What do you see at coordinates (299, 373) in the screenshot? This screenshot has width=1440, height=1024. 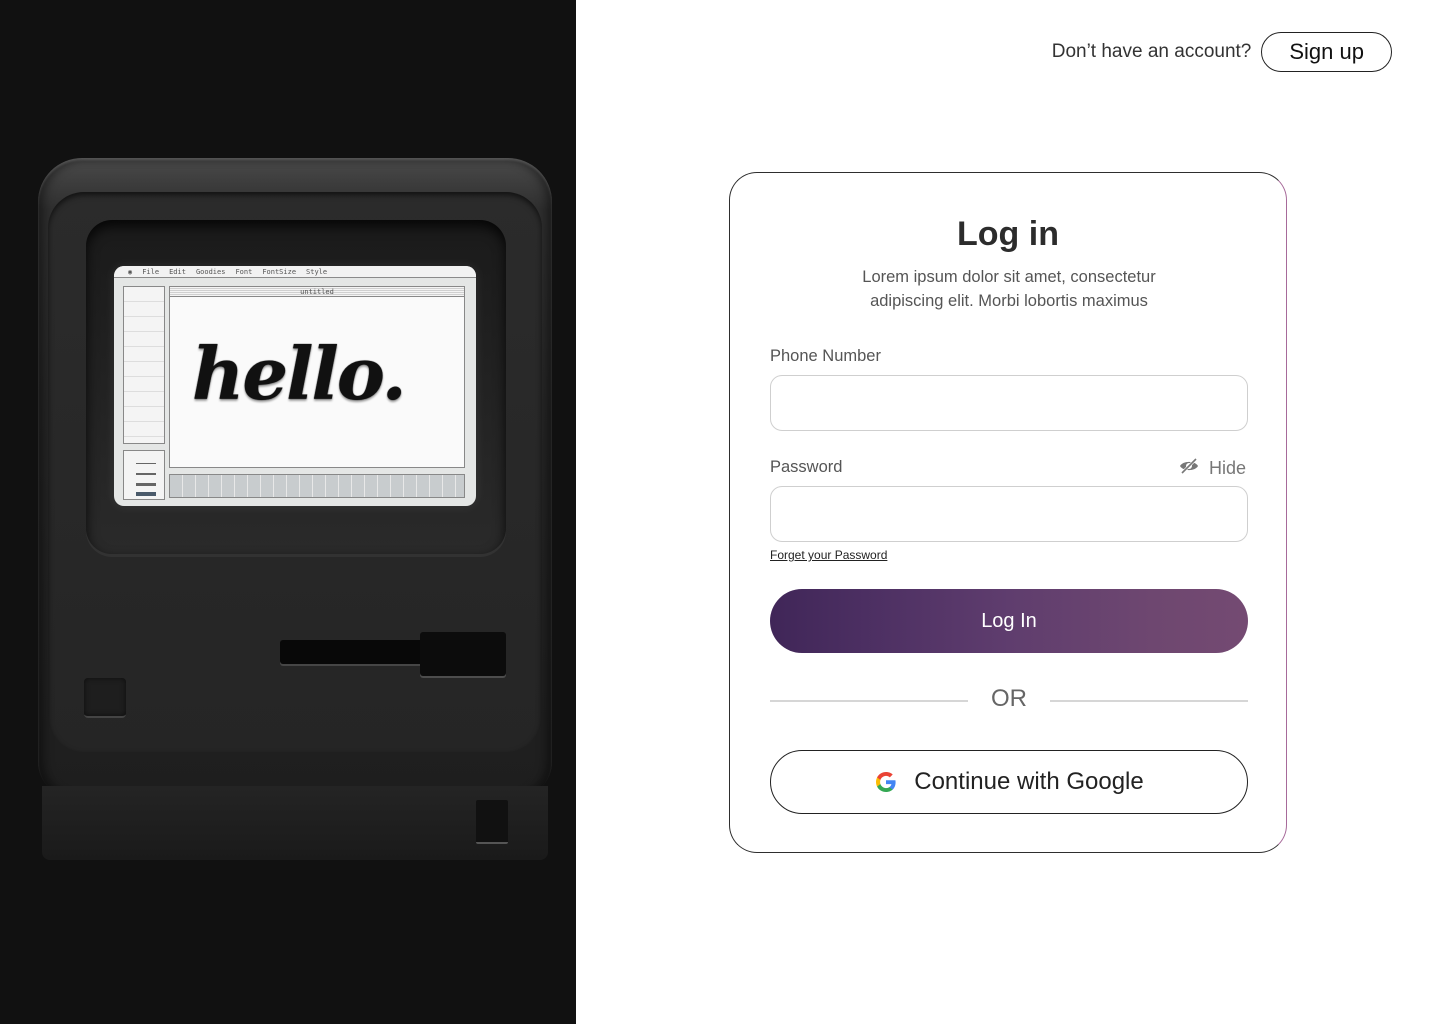 I see `hello-text: hello.` at bounding box center [299, 373].